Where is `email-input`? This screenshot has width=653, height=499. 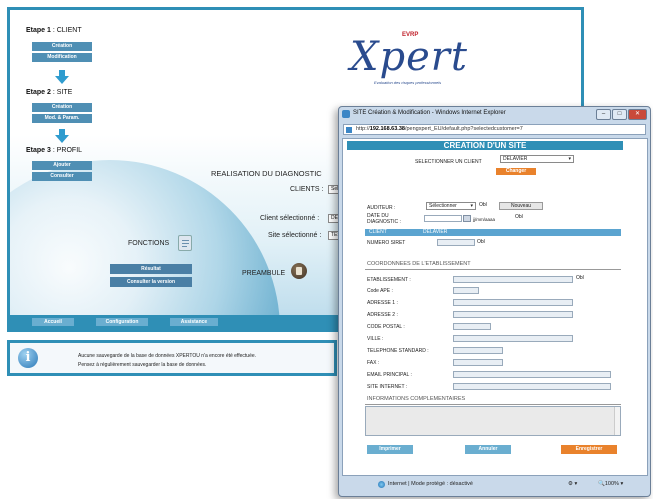
email-input is located at coordinates (532, 374).